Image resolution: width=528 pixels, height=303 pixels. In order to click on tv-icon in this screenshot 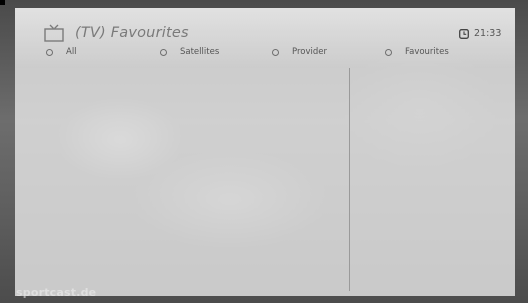, I will do `click(54, 33)`.